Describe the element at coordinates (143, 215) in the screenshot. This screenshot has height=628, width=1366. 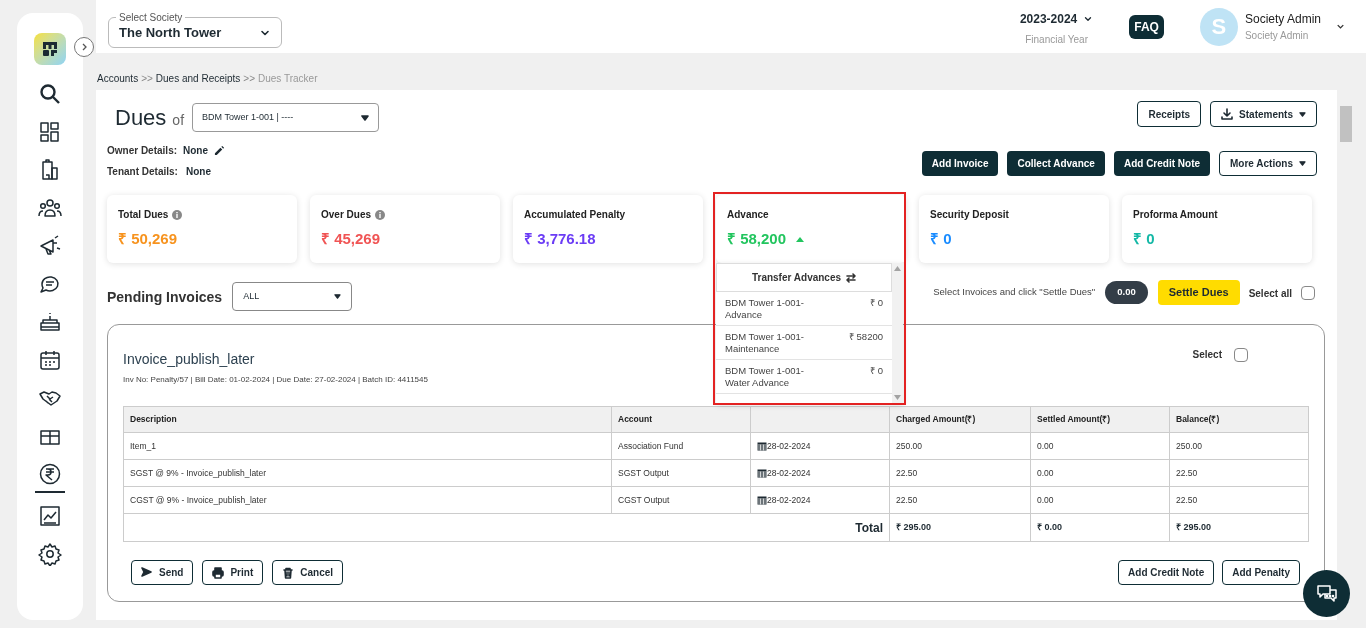
I see `card-label: Total Dues` at that location.